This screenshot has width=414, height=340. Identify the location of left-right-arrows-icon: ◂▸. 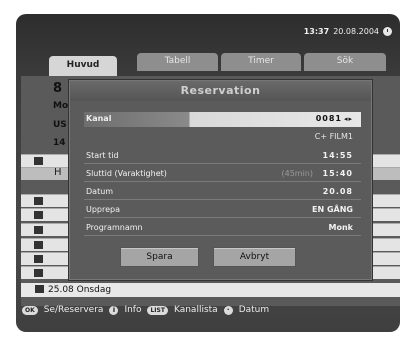
(348, 119).